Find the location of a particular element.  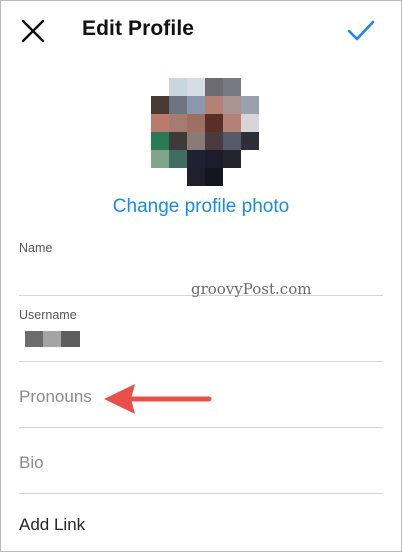

watermark-text: groovyPost.com is located at coordinates (251, 289).